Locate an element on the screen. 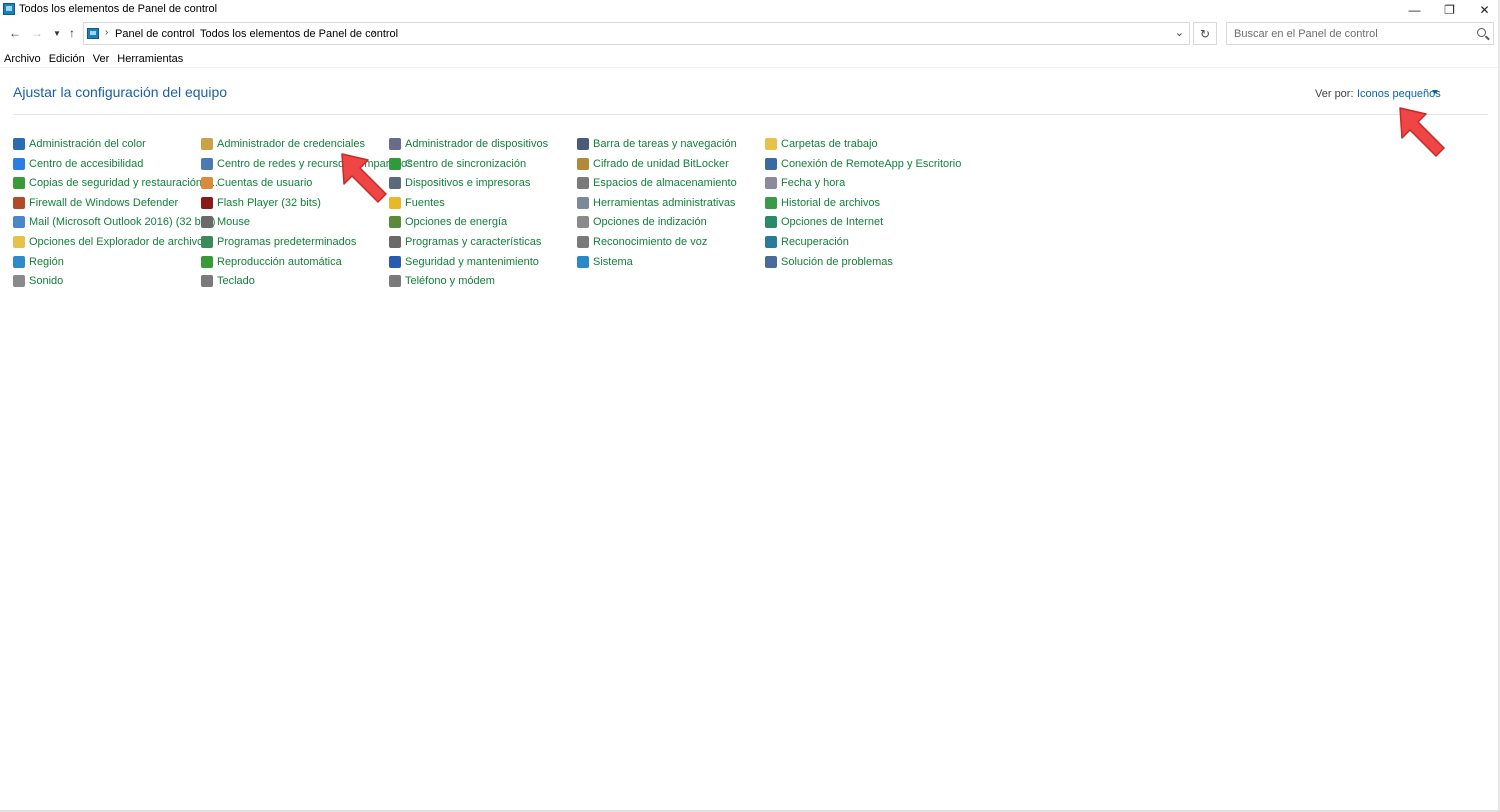 Image resolution: width=1500 pixels, height=812 pixels. control-panel-item: Opciones de indización is located at coordinates (642, 222).